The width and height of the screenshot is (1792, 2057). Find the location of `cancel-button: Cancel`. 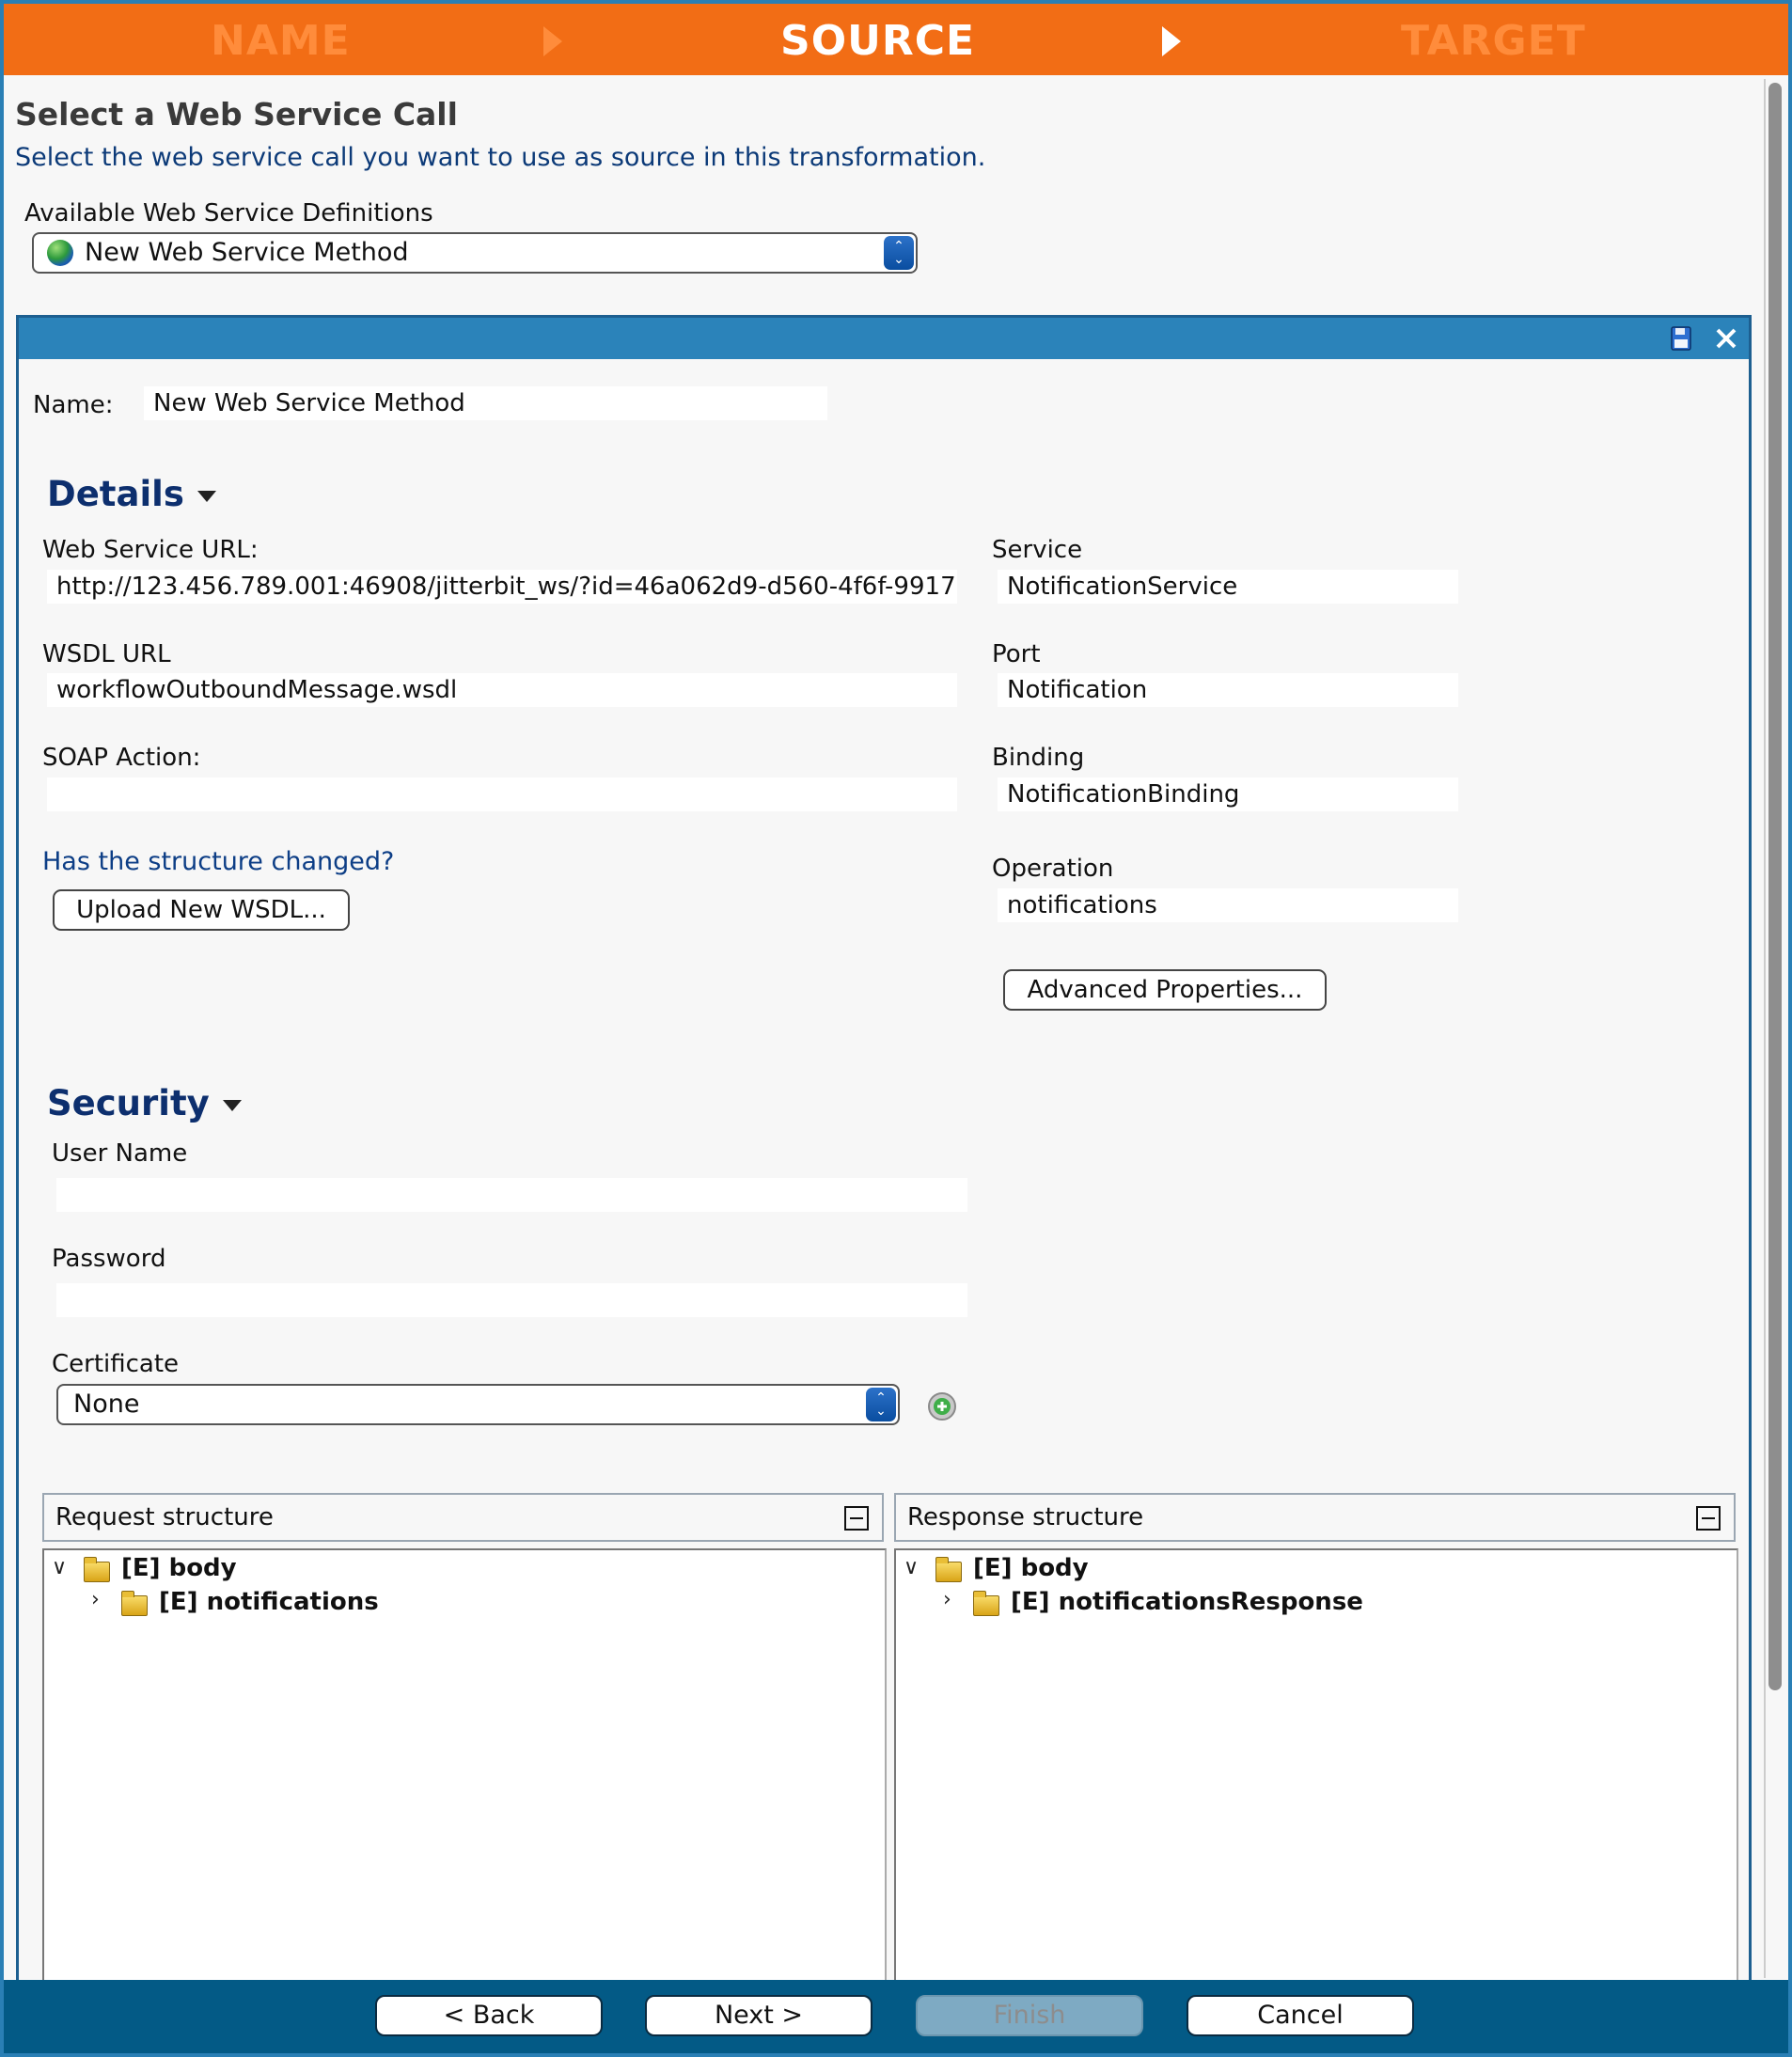

cancel-button: Cancel is located at coordinates (1300, 2015).